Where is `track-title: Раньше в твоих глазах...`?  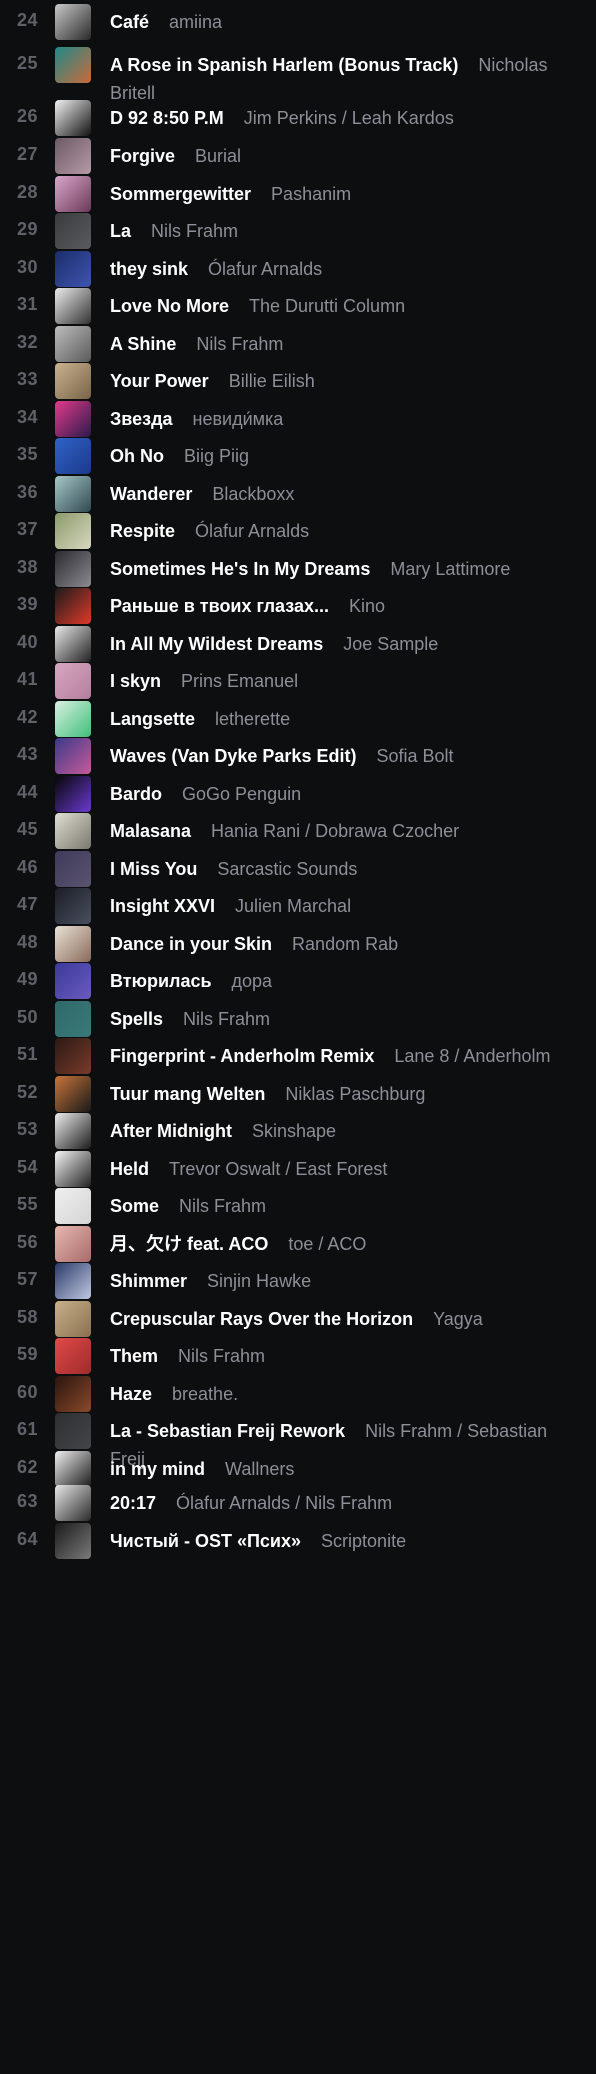
track-title: Раньше в твоих глазах... is located at coordinates (219, 606).